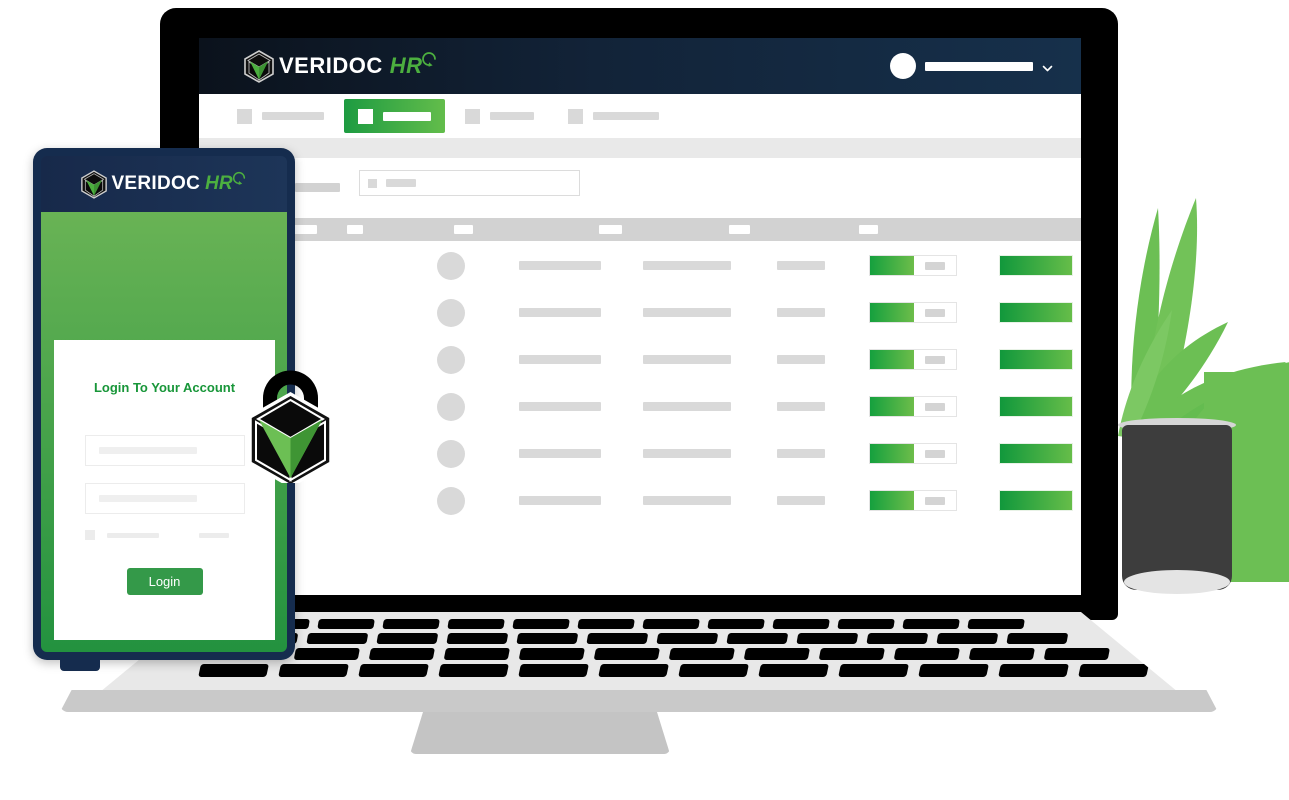  I want to click on username-field, so click(165, 450).